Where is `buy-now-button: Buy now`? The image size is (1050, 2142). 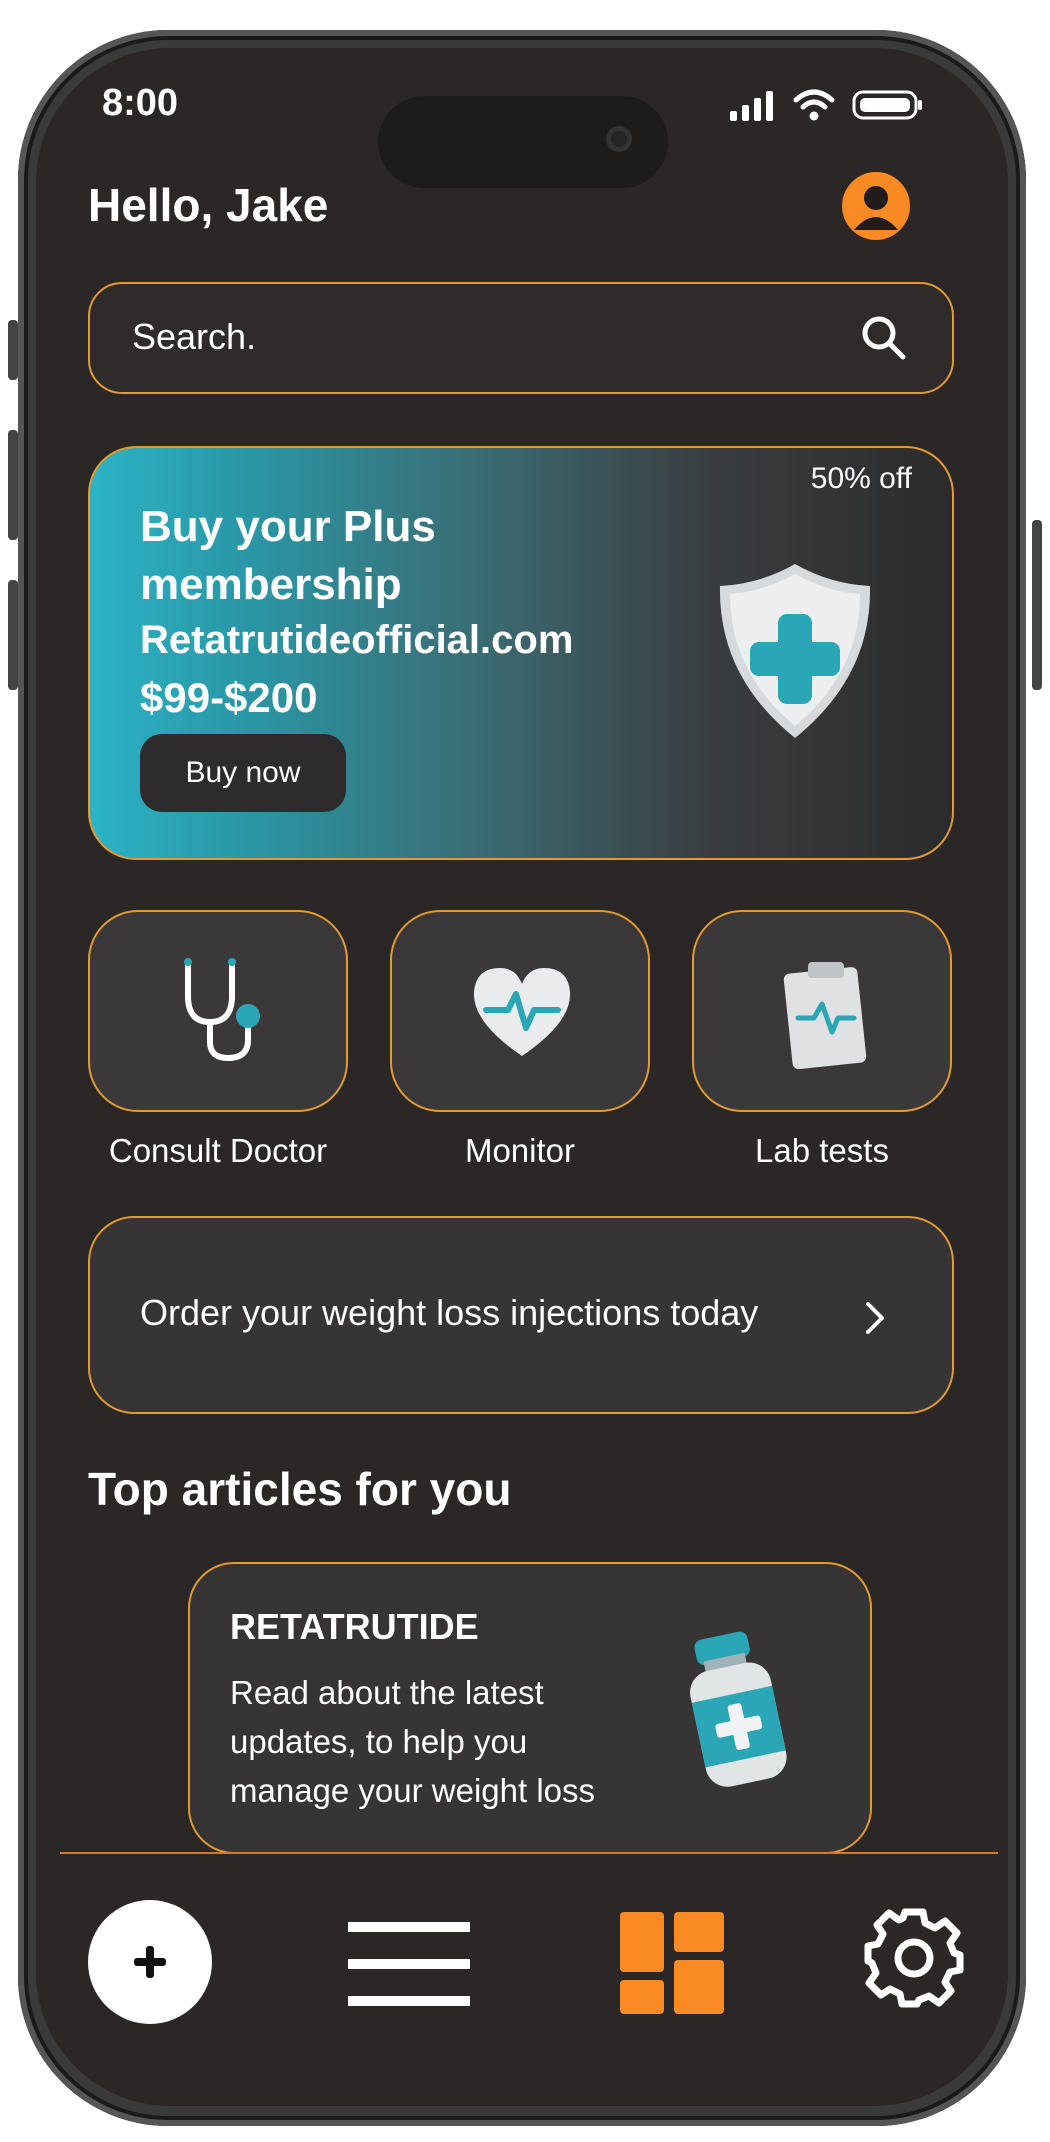
buy-now-button: Buy now is located at coordinates (243, 773).